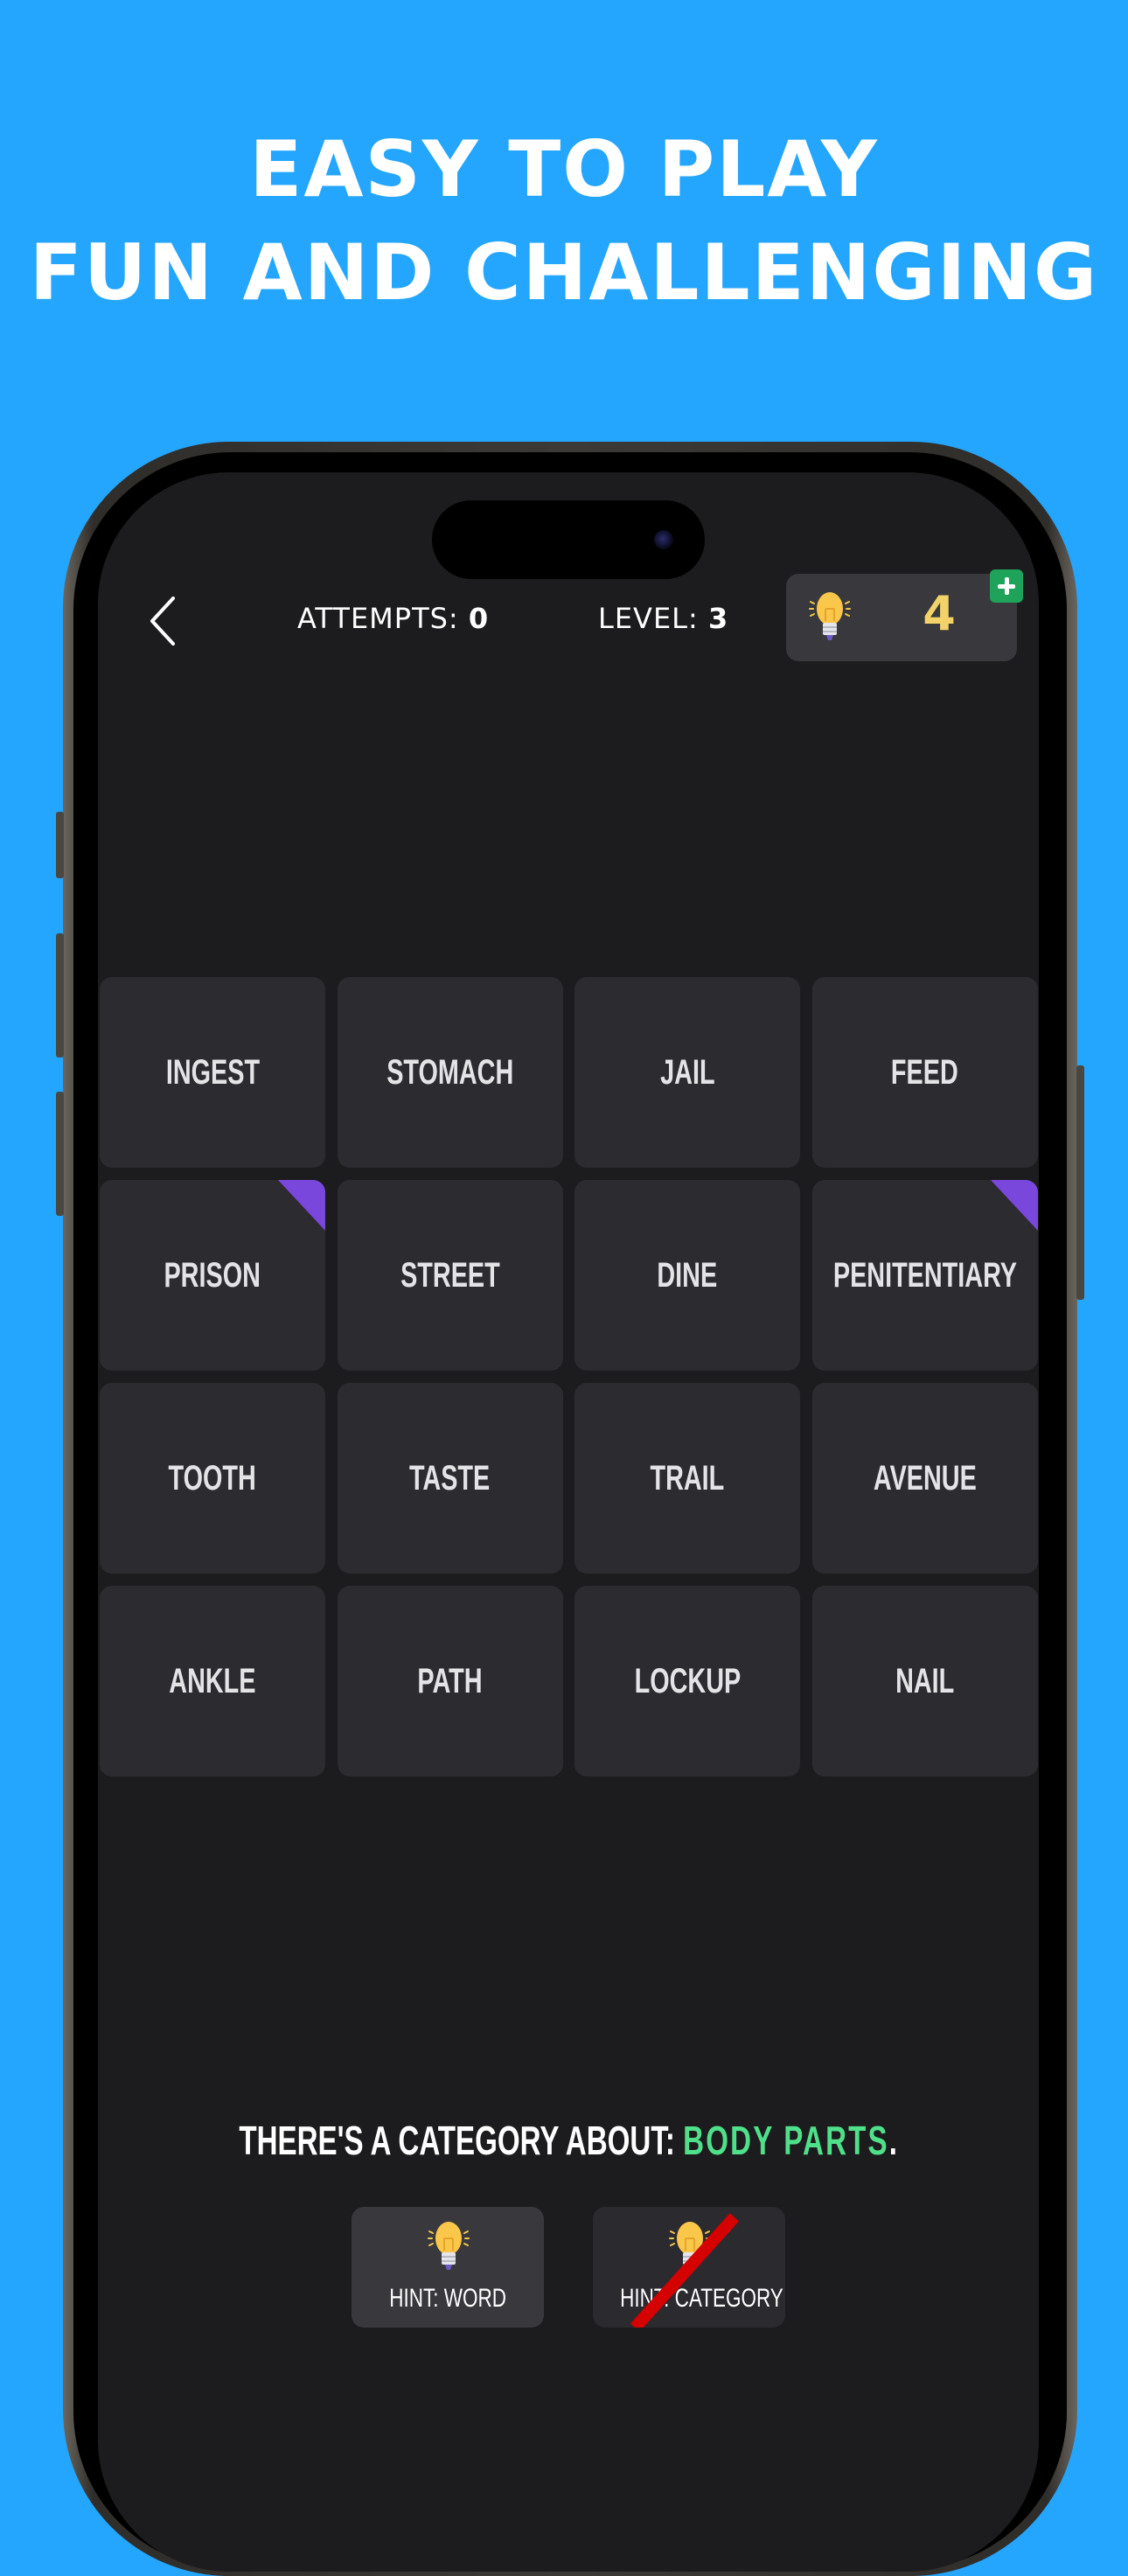 Image resolution: width=1128 pixels, height=2576 pixels. What do you see at coordinates (60, 1154) in the screenshot?
I see `phone-volume-down-button` at bounding box center [60, 1154].